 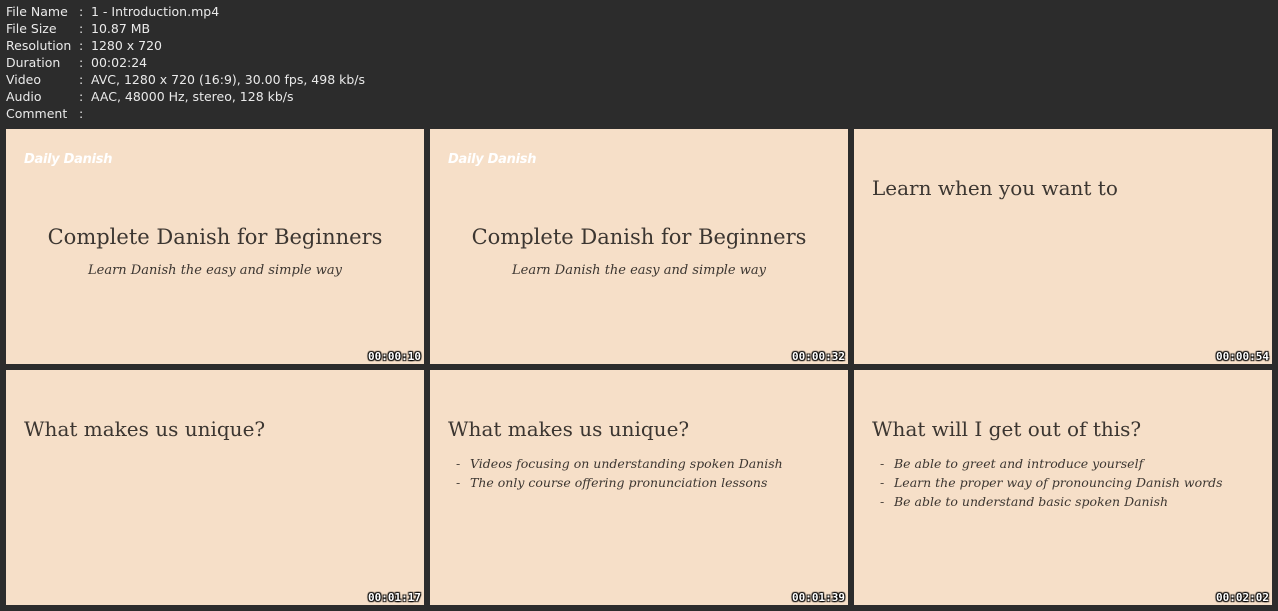 I want to click on metadata-row-file-name: File Name : 1 - Introduction.mp4, so click(x=185, y=11).